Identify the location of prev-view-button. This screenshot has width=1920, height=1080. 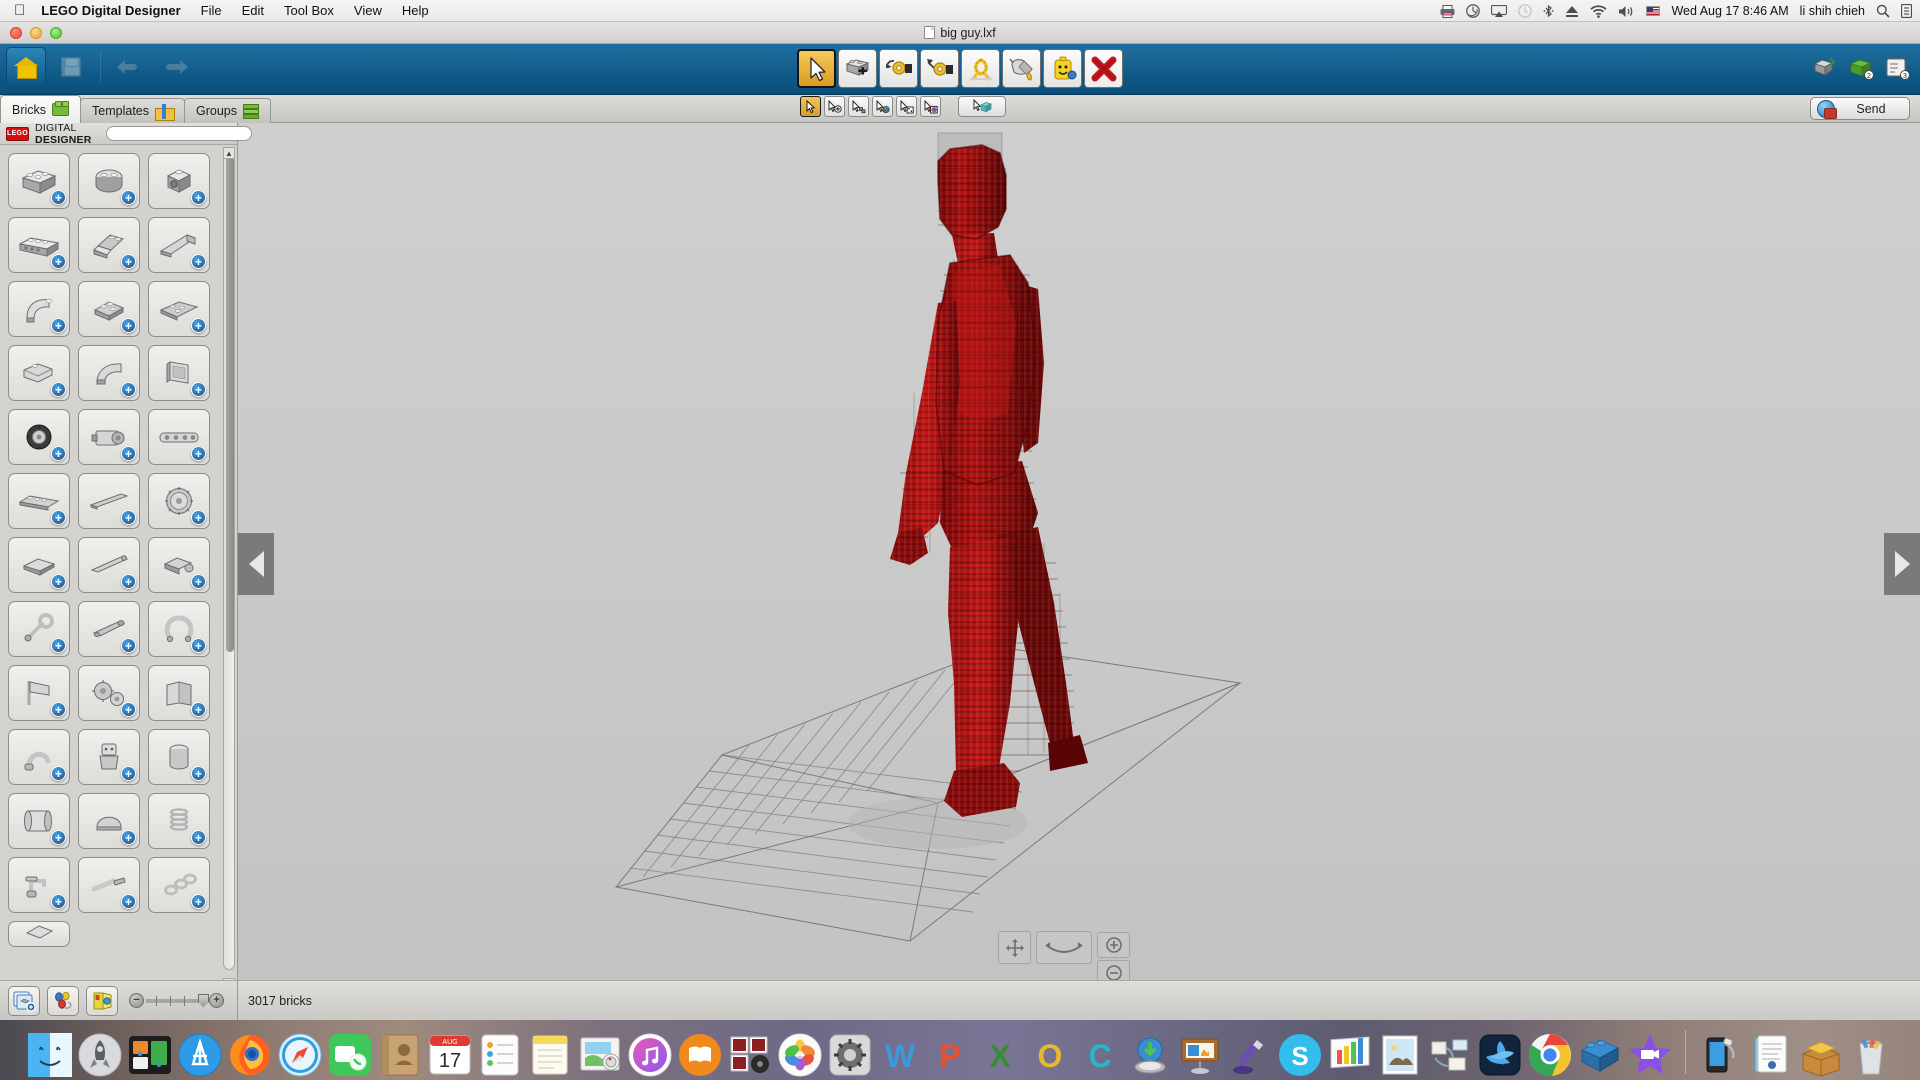
(256, 564).